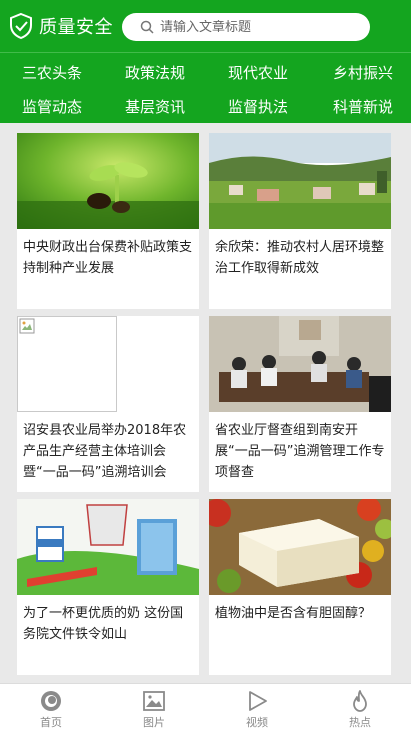 The width and height of the screenshot is (411, 737). I want to click on image-icon, so click(154, 701).